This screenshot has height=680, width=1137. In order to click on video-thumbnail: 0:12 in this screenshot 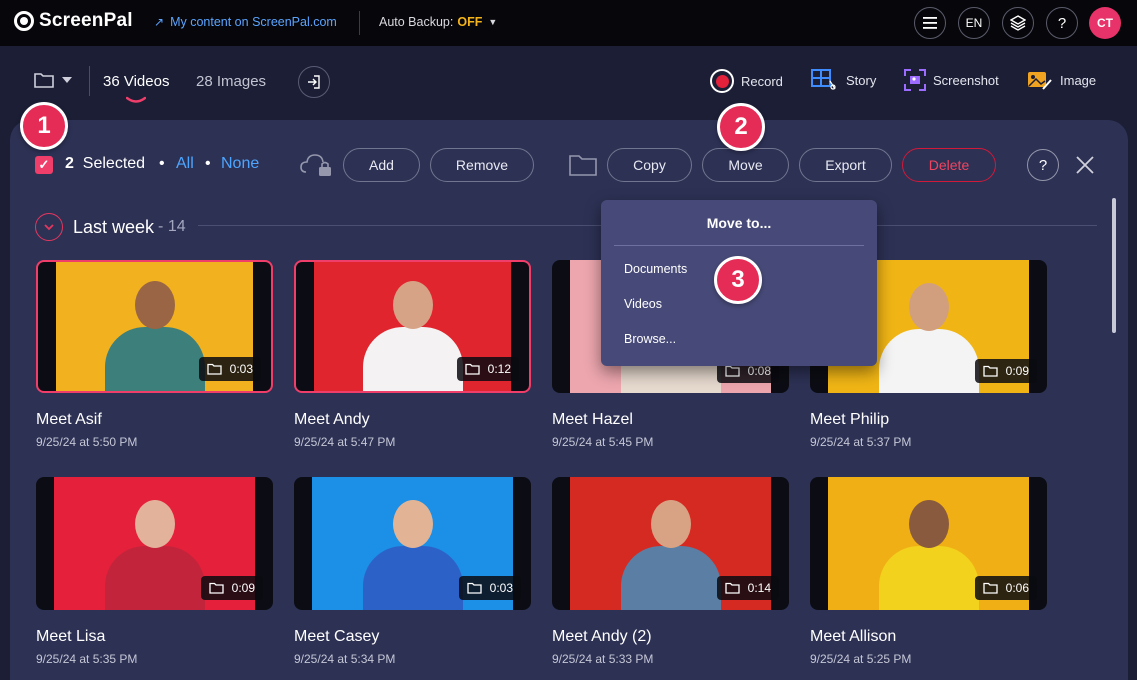, I will do `click(412, 326)`.